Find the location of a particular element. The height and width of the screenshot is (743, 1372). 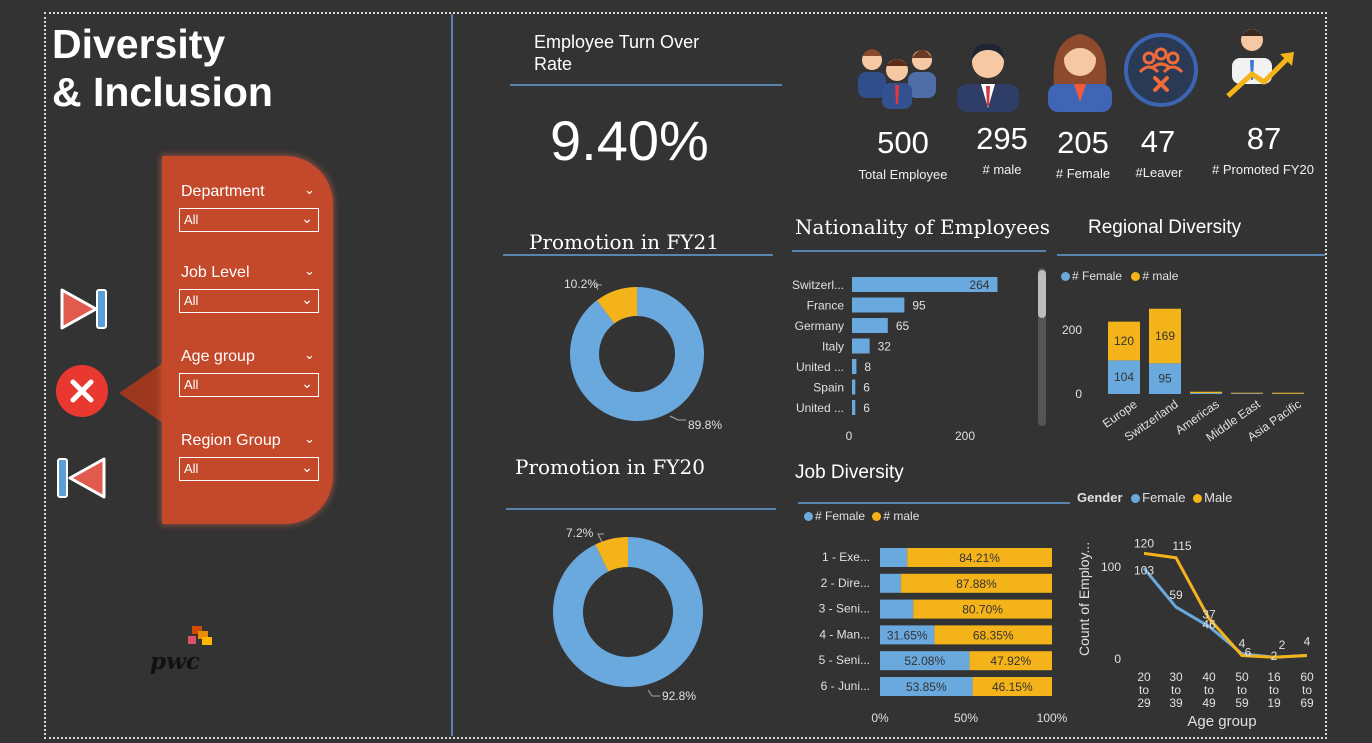

age-category-label: 39 is located at coordinates (1176, 703).